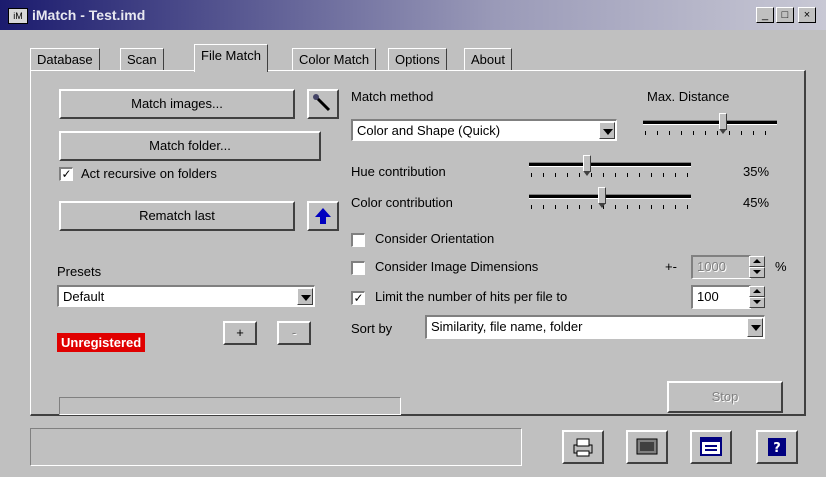 The image size is (826, 477). Describe the element at coordinates (721, 297) in the screenshot. I see `limit-hits-input: 100` at that location.